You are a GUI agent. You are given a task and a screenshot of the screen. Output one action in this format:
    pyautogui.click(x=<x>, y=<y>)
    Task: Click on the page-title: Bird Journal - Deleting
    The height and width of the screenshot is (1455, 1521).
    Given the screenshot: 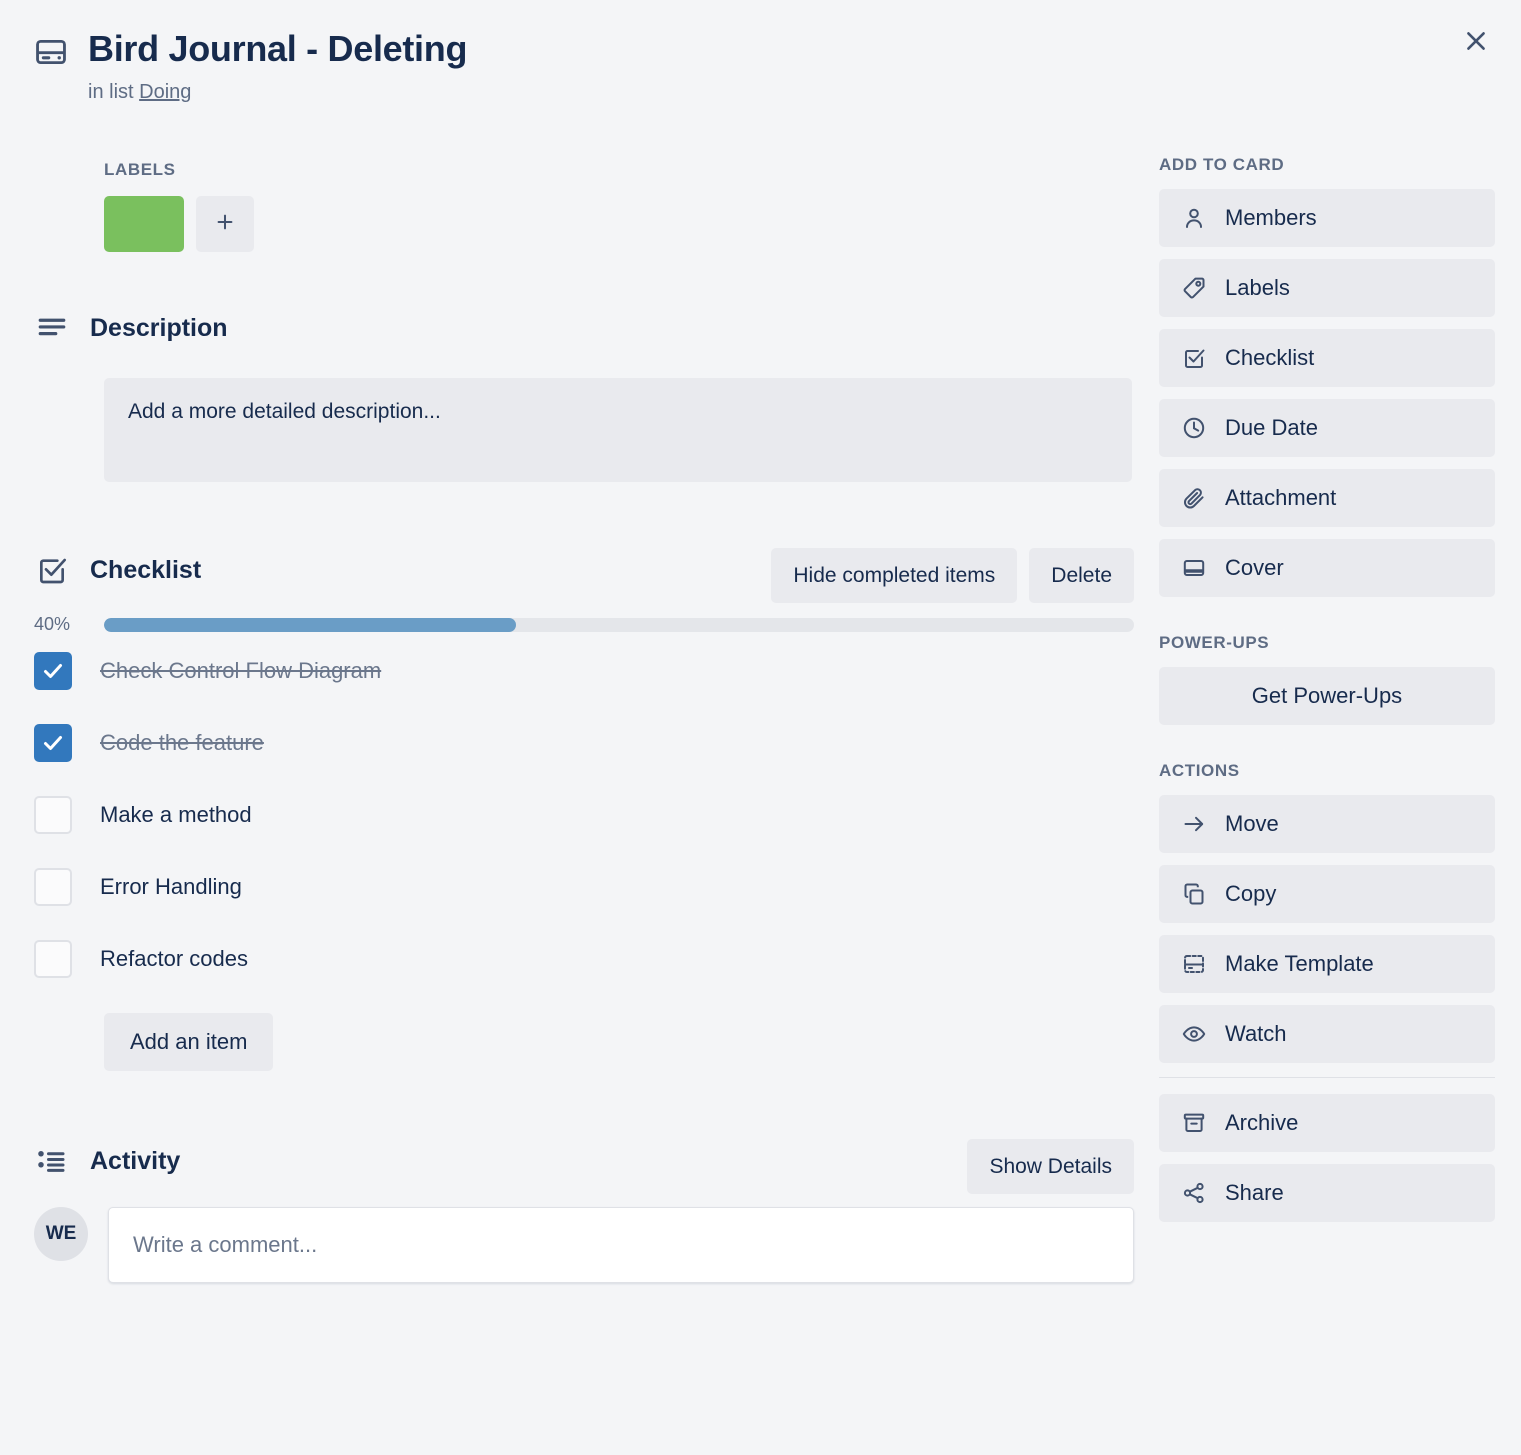 What is the action you would take?
    pyautogui.click(x=278, y=48)
    